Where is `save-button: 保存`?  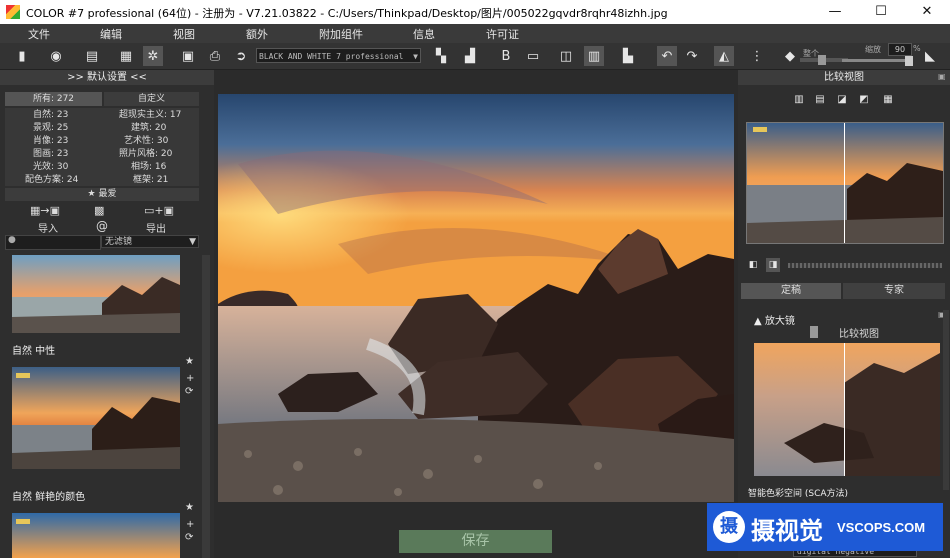
save-button: 保存 is located at coordinates (475, 541).